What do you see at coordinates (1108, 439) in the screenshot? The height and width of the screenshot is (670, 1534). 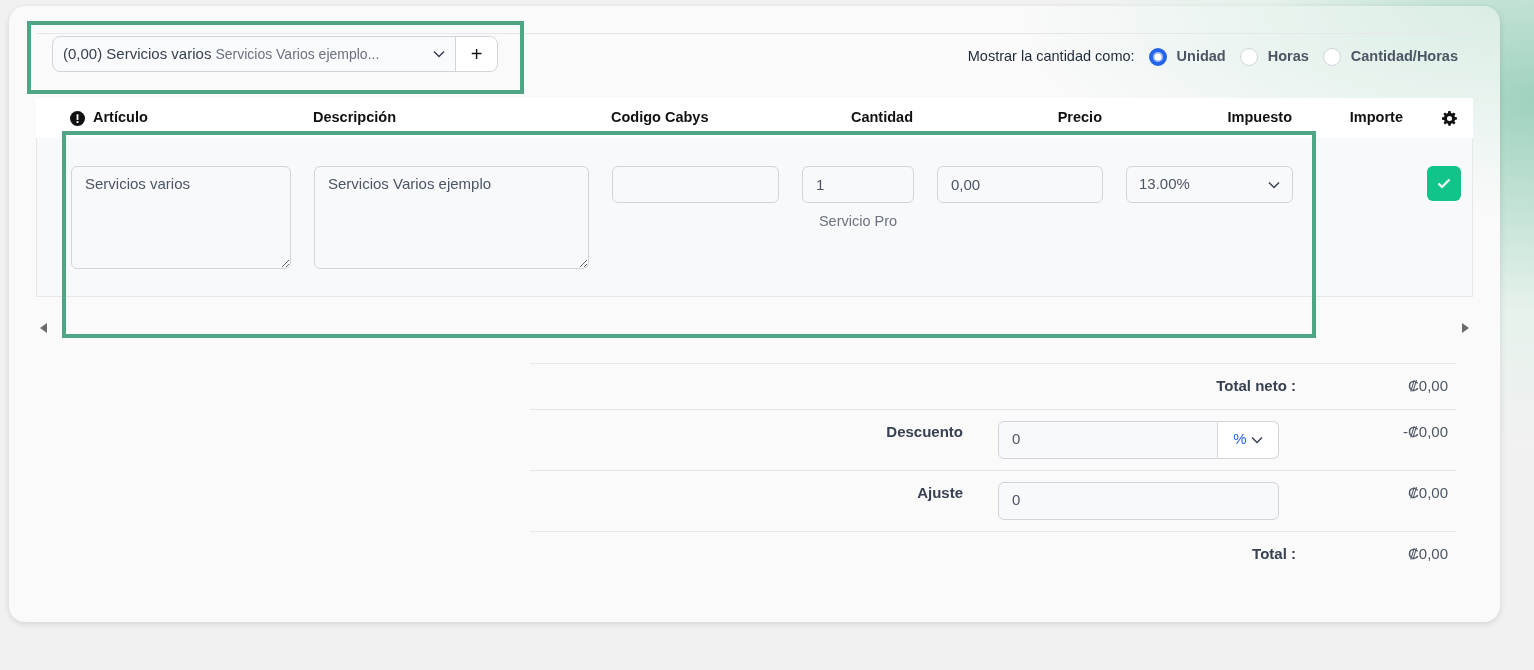 I see `discount-field: 0` at bounding box center [1108, 439].